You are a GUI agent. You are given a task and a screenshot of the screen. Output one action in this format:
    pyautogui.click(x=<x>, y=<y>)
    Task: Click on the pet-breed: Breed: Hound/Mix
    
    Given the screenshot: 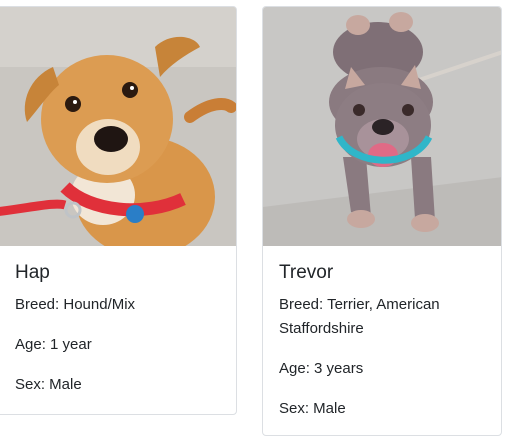 What is the action you would take?
    pyautogui.click(x=75, y=304)
    